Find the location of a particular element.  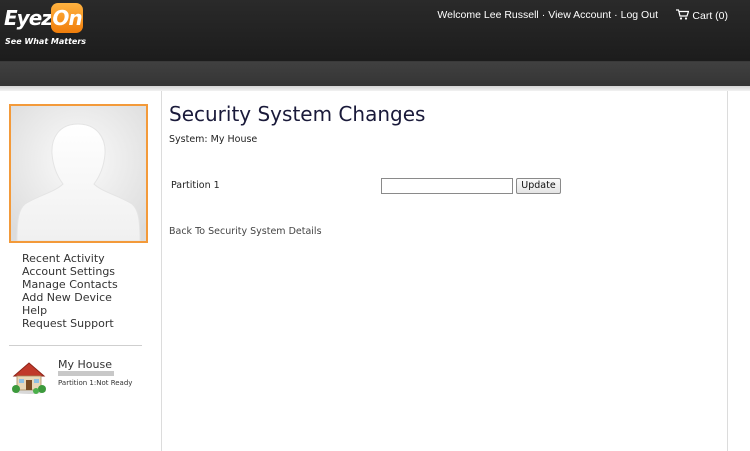

sidebar-item-recent-activity: Recent Activity is located at coordinates (70, 258).